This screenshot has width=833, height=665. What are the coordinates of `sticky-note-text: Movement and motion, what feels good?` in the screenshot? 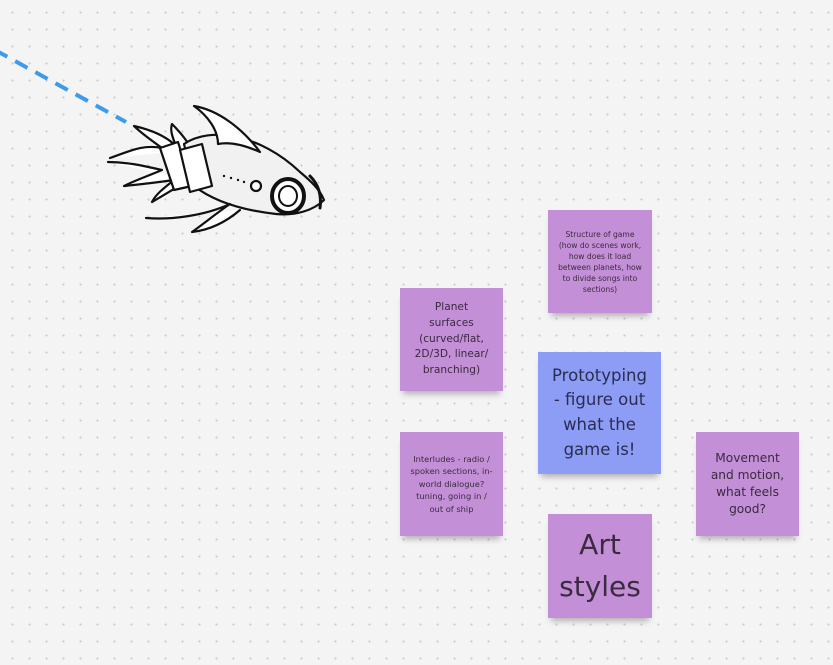 It's located at (747, 483).